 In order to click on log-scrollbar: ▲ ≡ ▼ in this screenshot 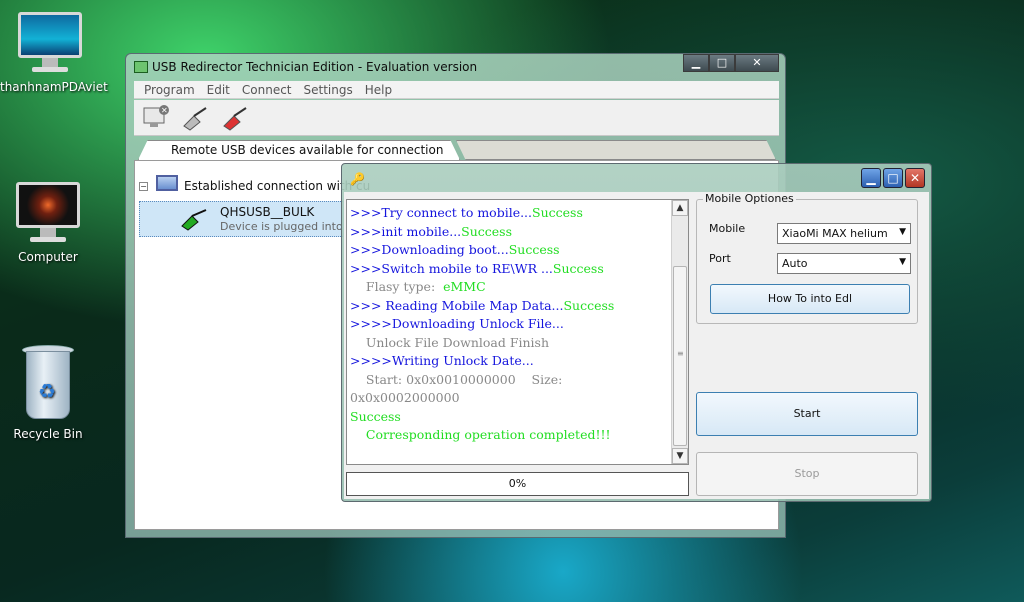, I will do `click(679, 332)`.